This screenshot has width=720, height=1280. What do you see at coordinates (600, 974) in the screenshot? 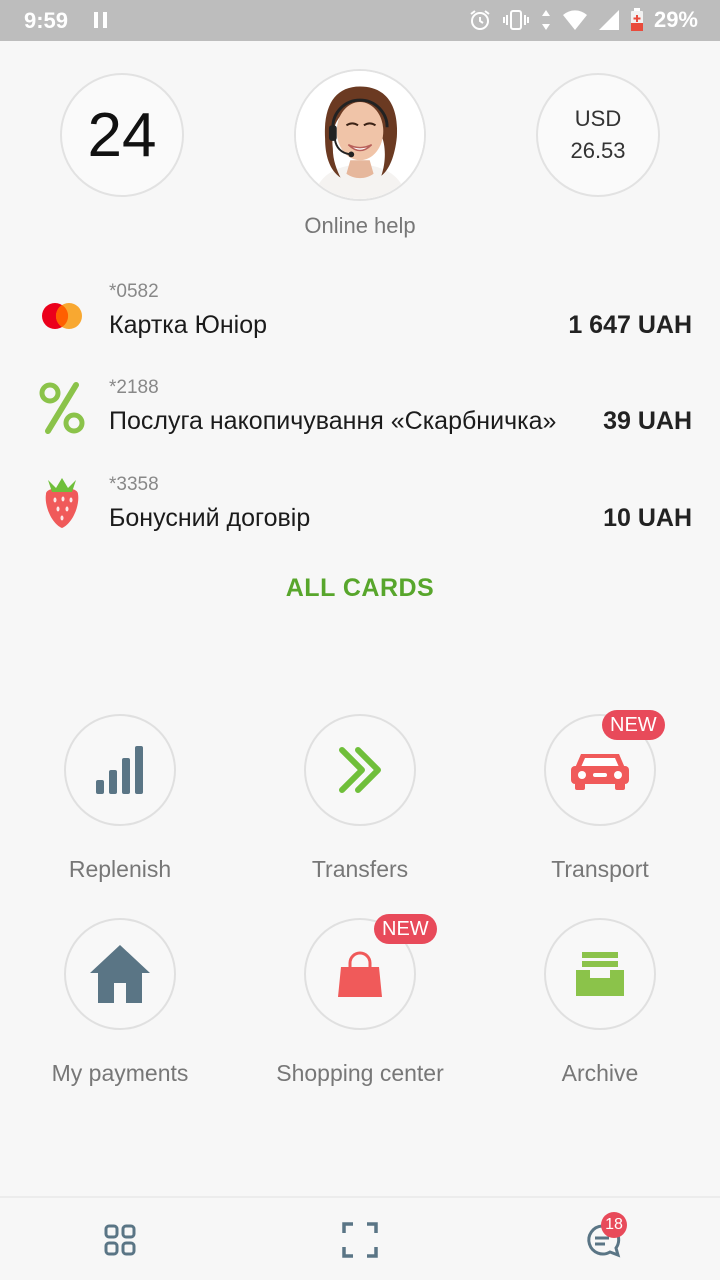
I see `archive-tray-icon` at bounding box center [600, 974].